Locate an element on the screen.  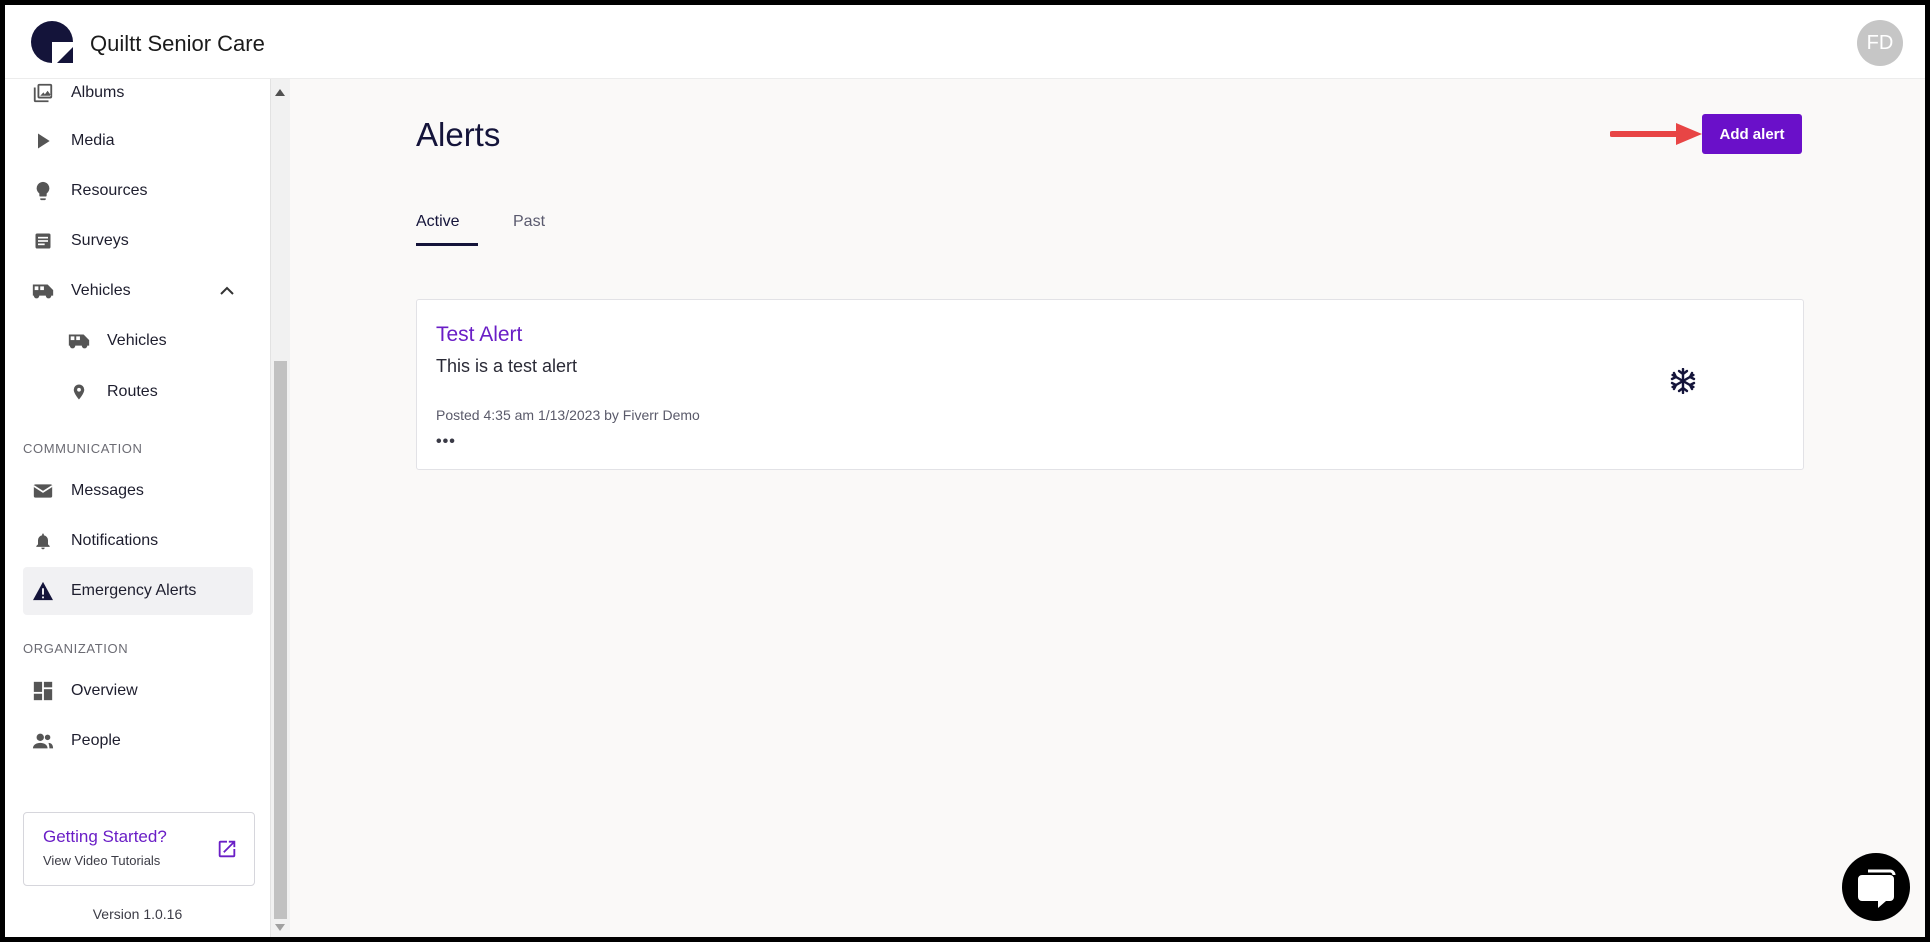
dashboard-icon is located at coordinates (43, 691).